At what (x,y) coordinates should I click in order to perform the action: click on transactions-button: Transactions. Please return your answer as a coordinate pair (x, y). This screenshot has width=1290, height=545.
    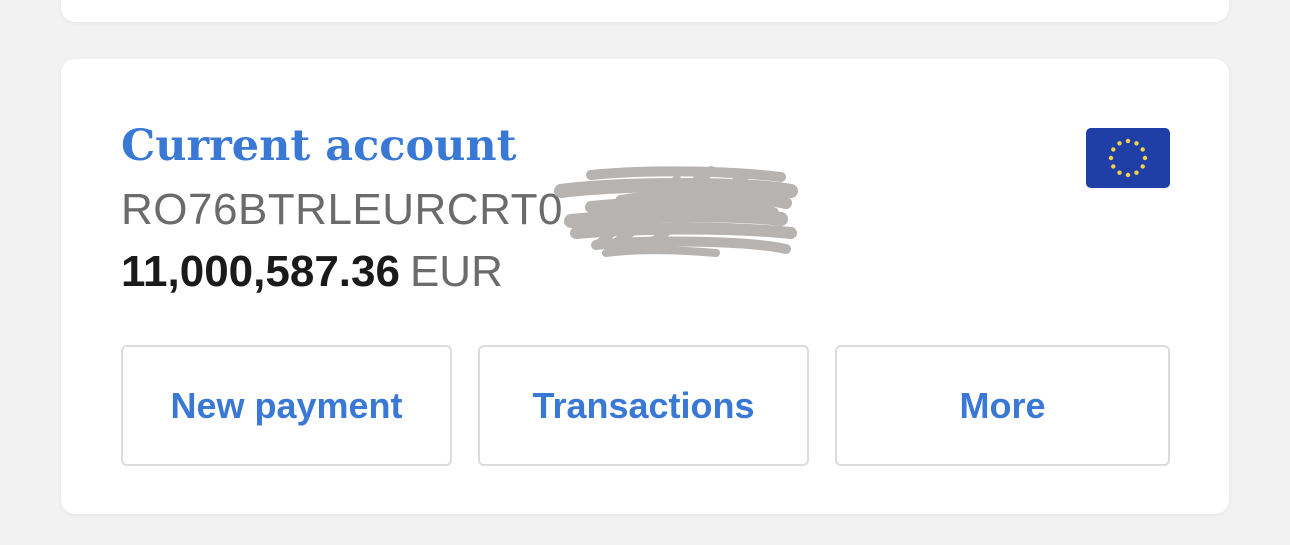
    Looking at the image, I should click on (643, 405).